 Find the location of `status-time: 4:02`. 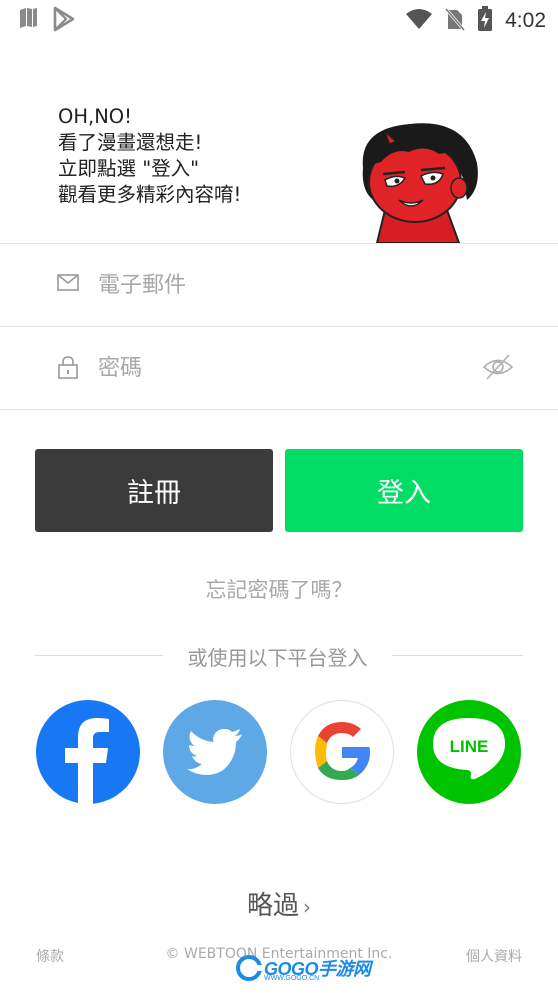

status-time: 4:02 is located at coordinates (525, 20).